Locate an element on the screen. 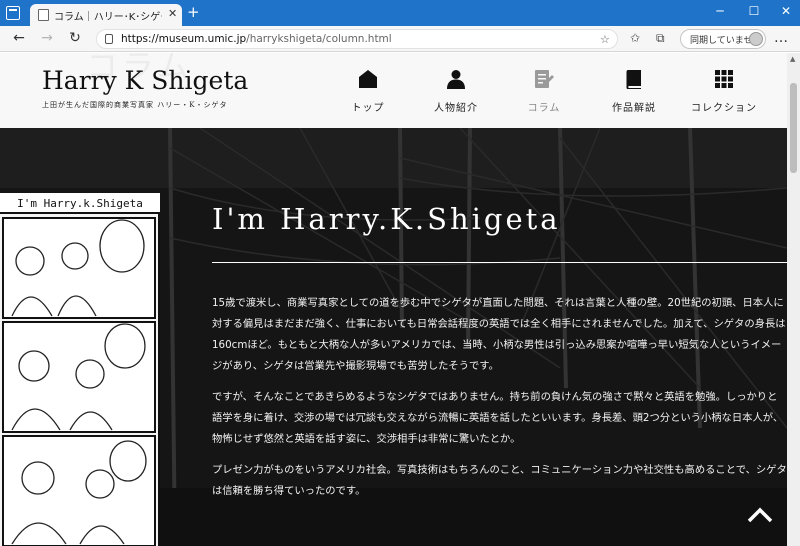  forward-button: → is located at coordinates (47, 38).